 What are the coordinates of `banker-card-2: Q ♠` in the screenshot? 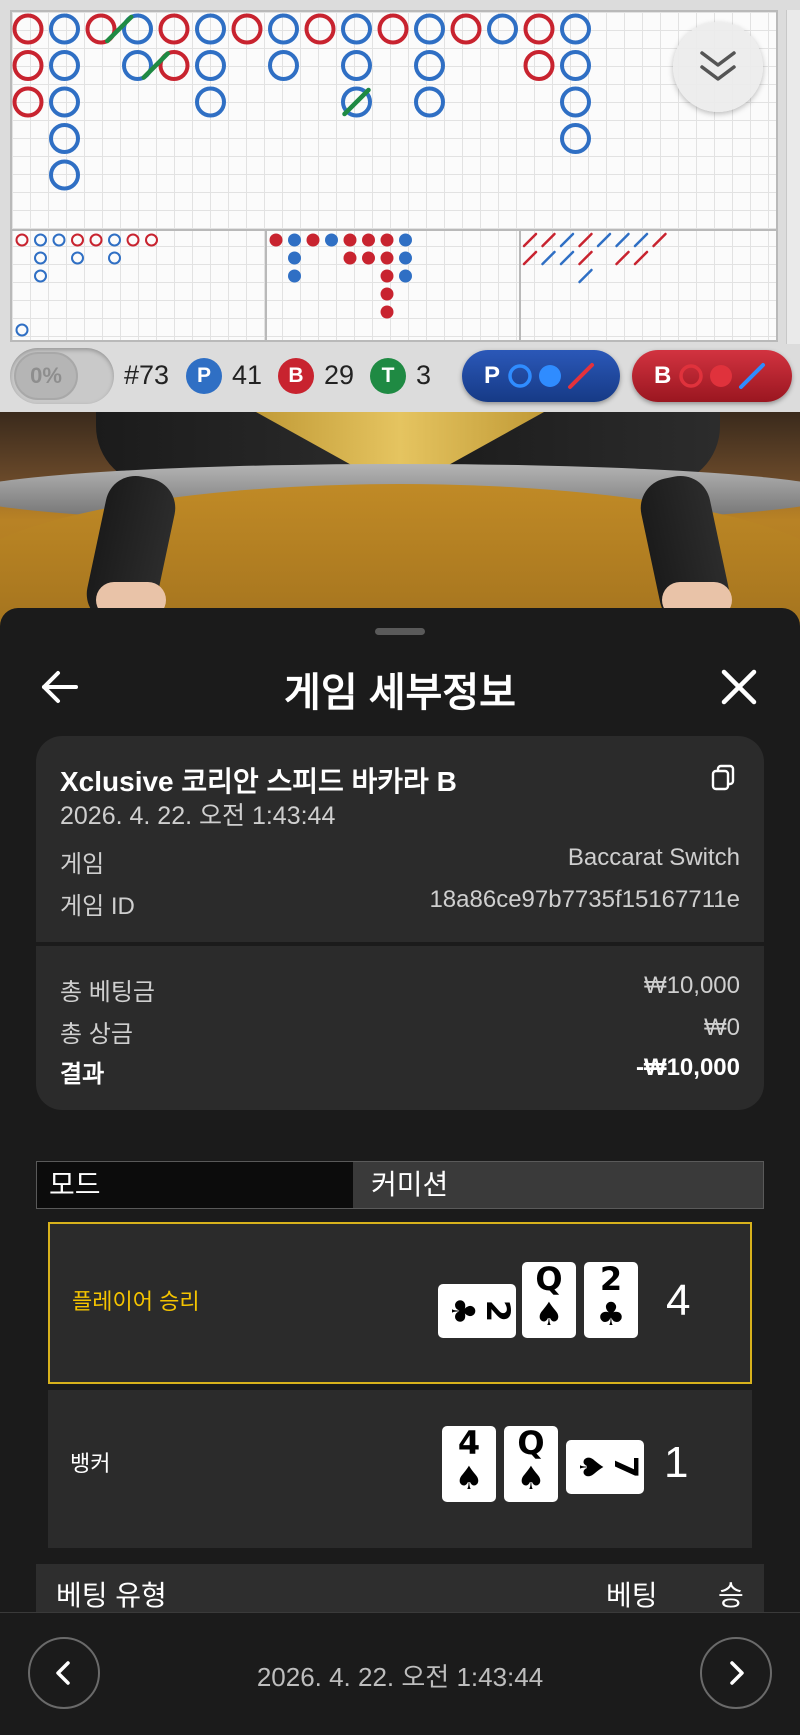 It's located at (531, 1464).